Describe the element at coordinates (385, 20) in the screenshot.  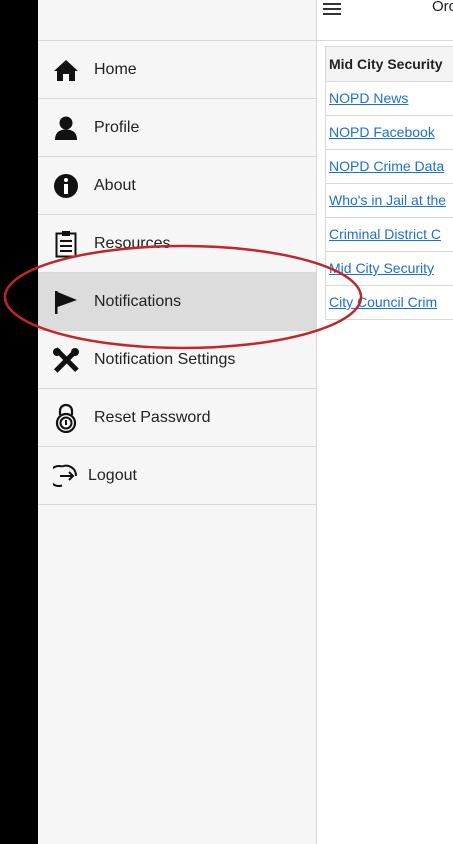
I see `top-bar: Orc` at that location.